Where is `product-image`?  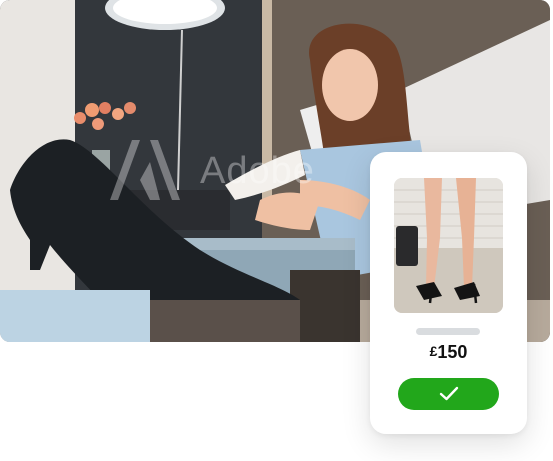 product-image is located at coordinates (448, 245).